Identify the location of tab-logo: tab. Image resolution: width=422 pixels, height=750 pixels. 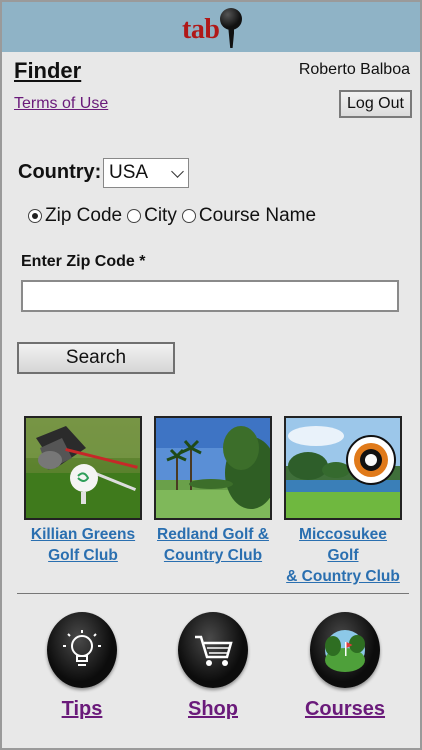
(212, 27).